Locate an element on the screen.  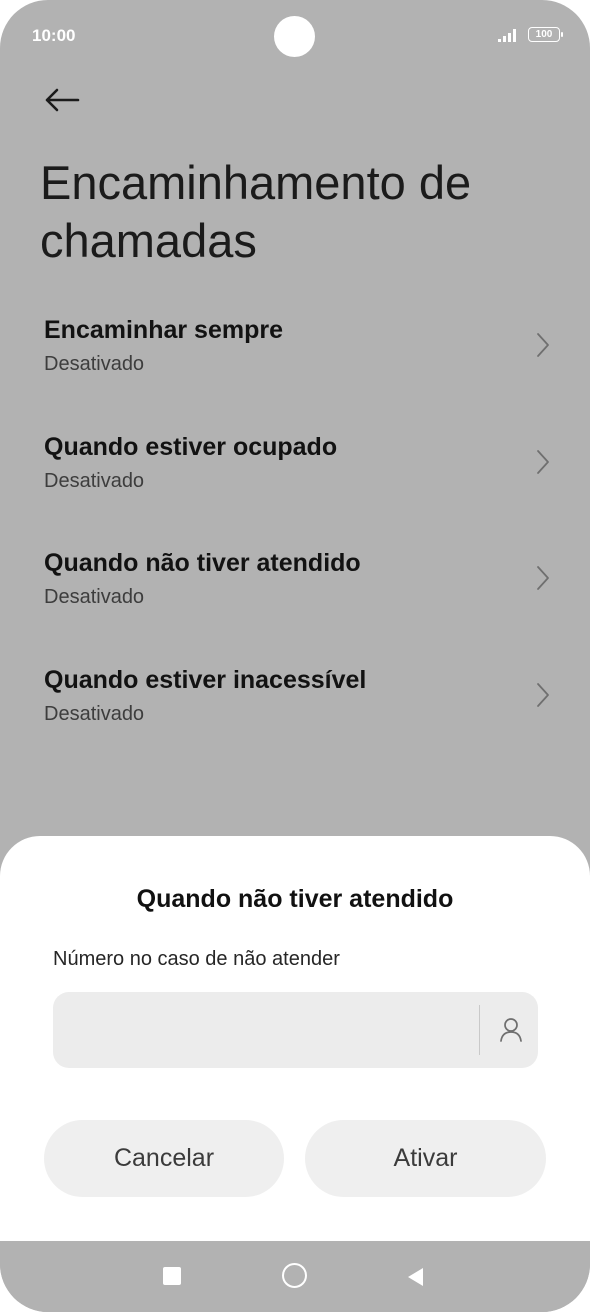
contact-picker-button is located at coordinates (511, 1030).